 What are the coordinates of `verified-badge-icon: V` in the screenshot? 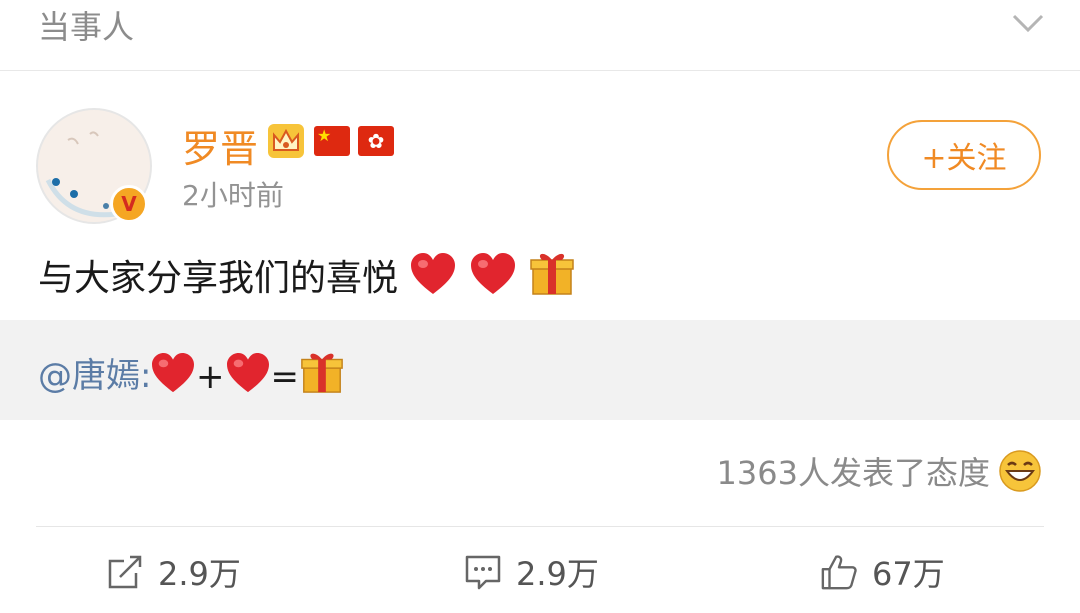 It's located at (129, 204).